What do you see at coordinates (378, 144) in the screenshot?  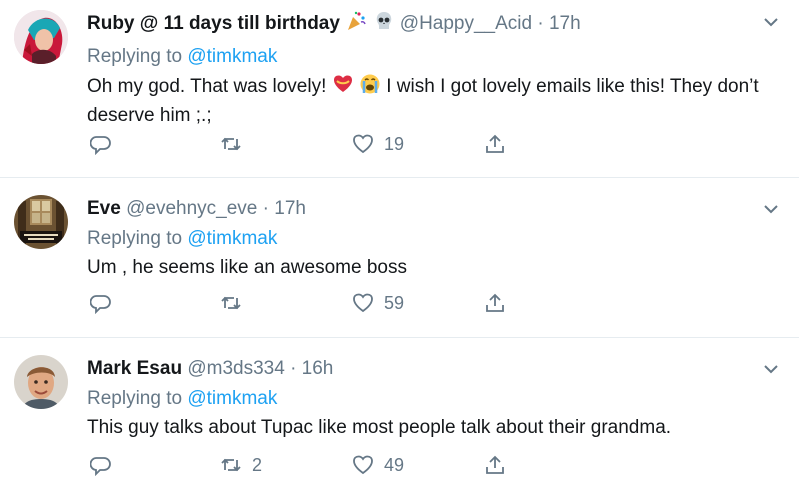 I see `like-button: 19` at bounding box center [378, 144].